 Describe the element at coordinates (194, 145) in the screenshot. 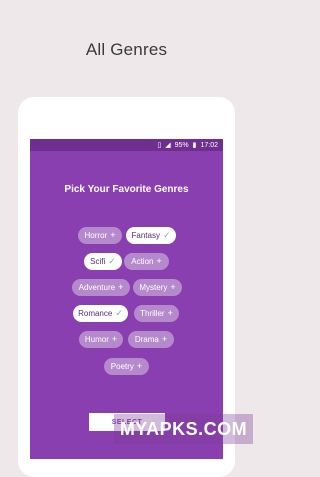

I see `battery-icon: ▮` at that location.